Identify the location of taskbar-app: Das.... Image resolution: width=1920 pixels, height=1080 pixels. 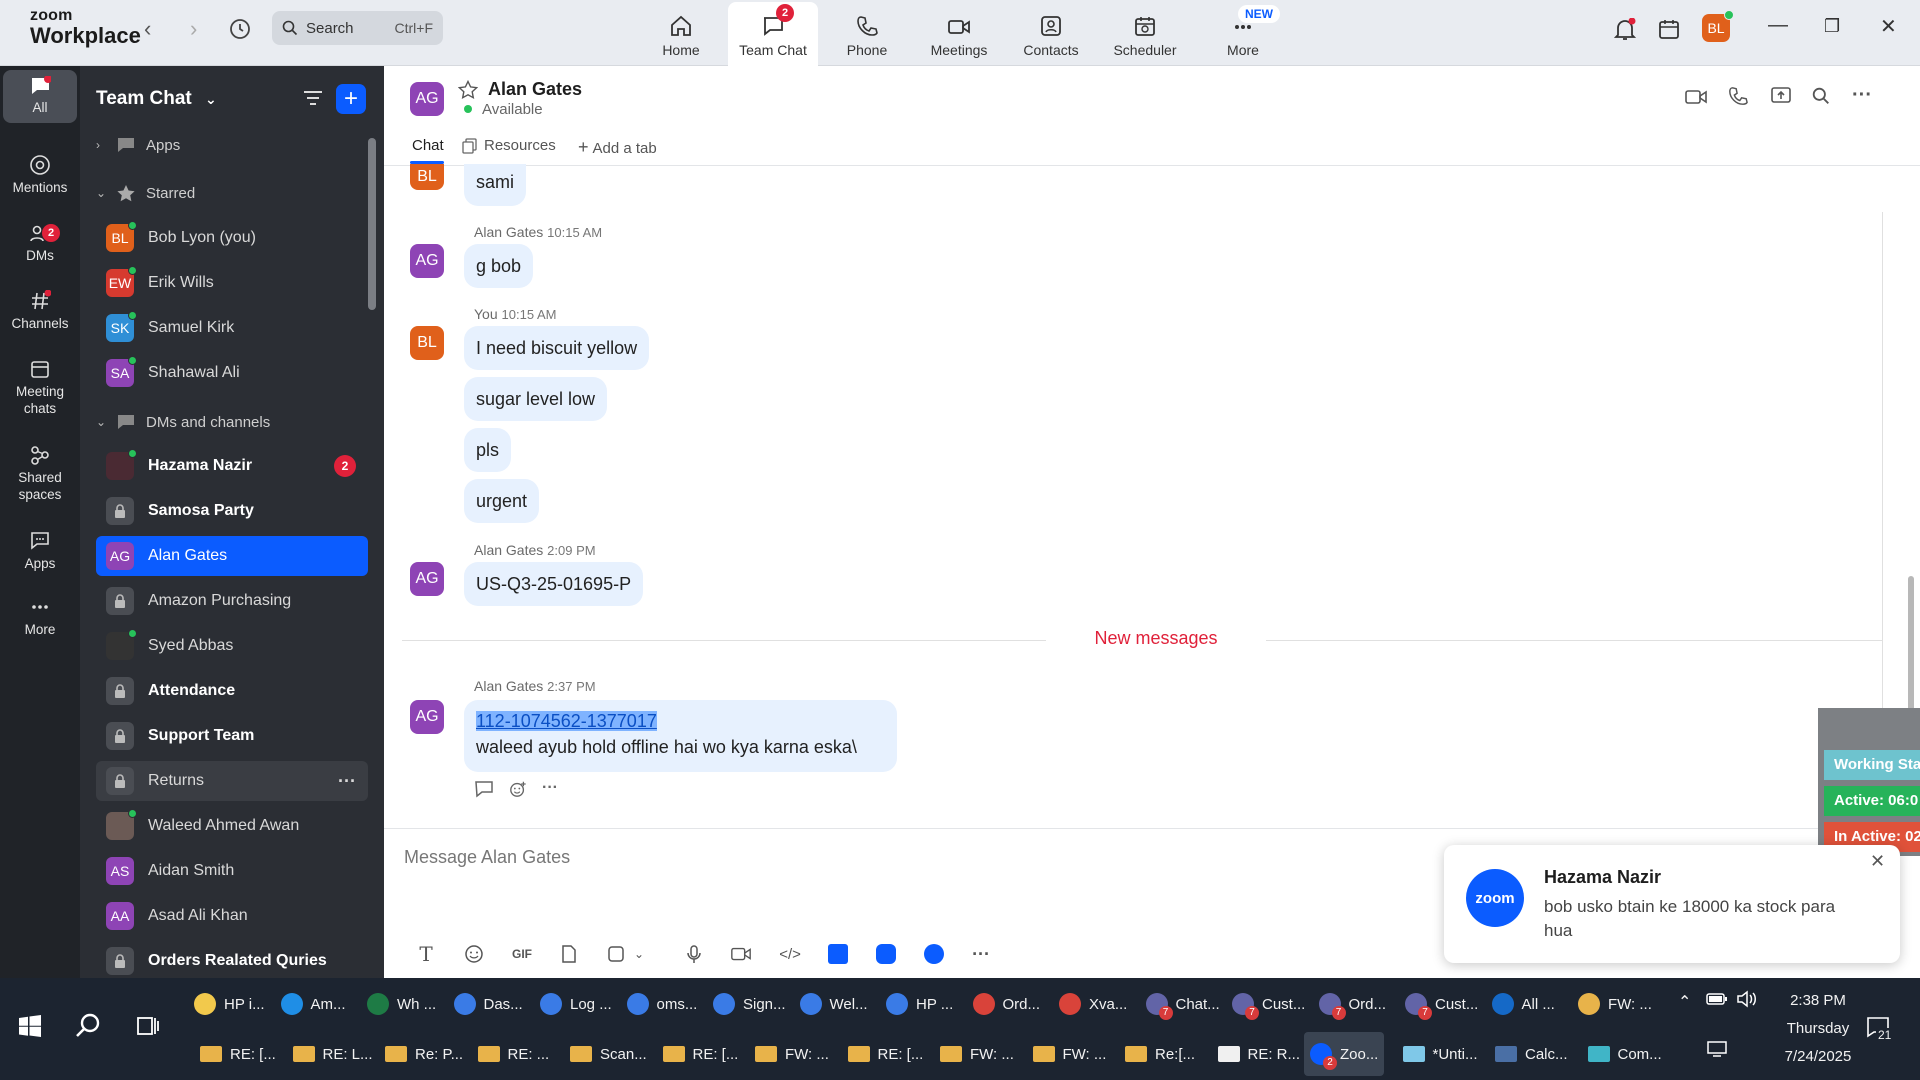
(488, 1004).